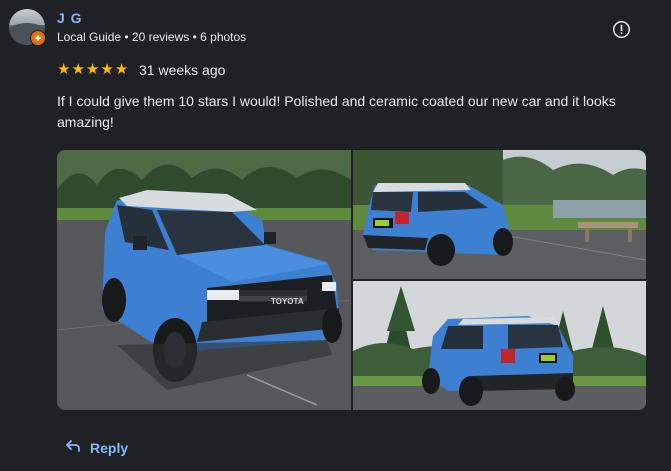  Describe the element at coordinates (70, 18) in the screenshot. I see `author-name: J G` at that location.